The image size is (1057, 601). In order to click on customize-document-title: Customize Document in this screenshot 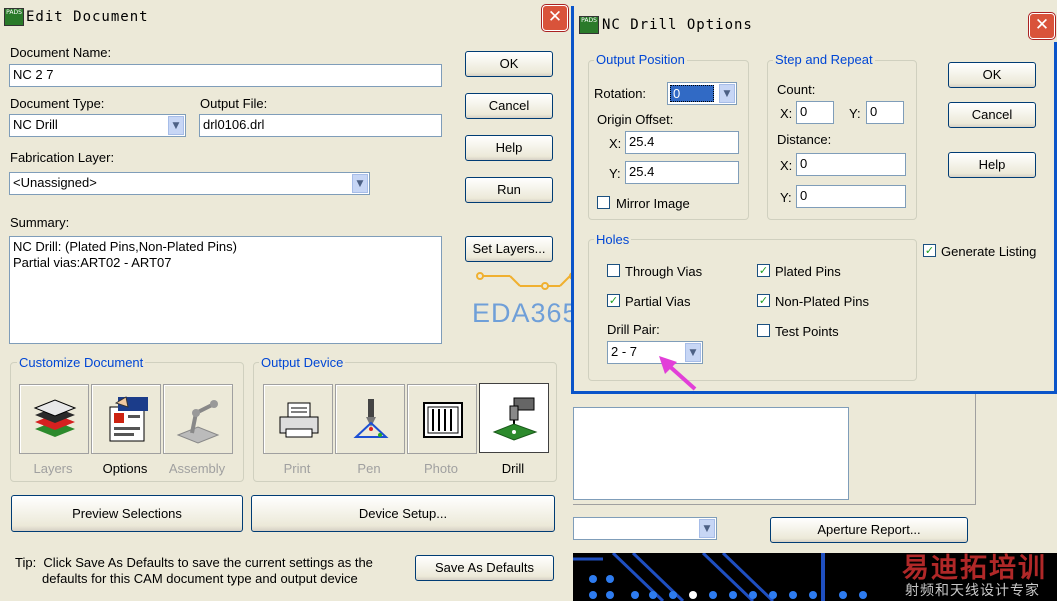, I will do `click(81, 362)`.